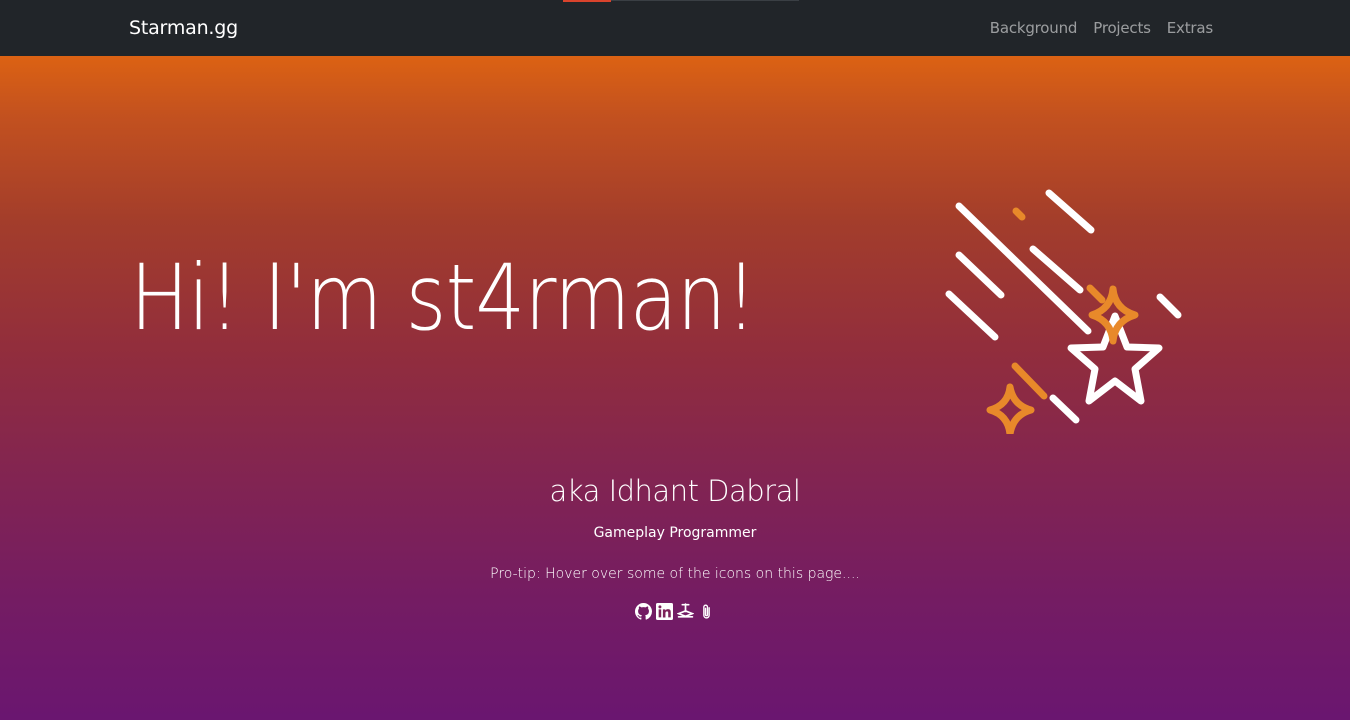  I want to click on brand-link: Starman.gg, so click(183, 28).